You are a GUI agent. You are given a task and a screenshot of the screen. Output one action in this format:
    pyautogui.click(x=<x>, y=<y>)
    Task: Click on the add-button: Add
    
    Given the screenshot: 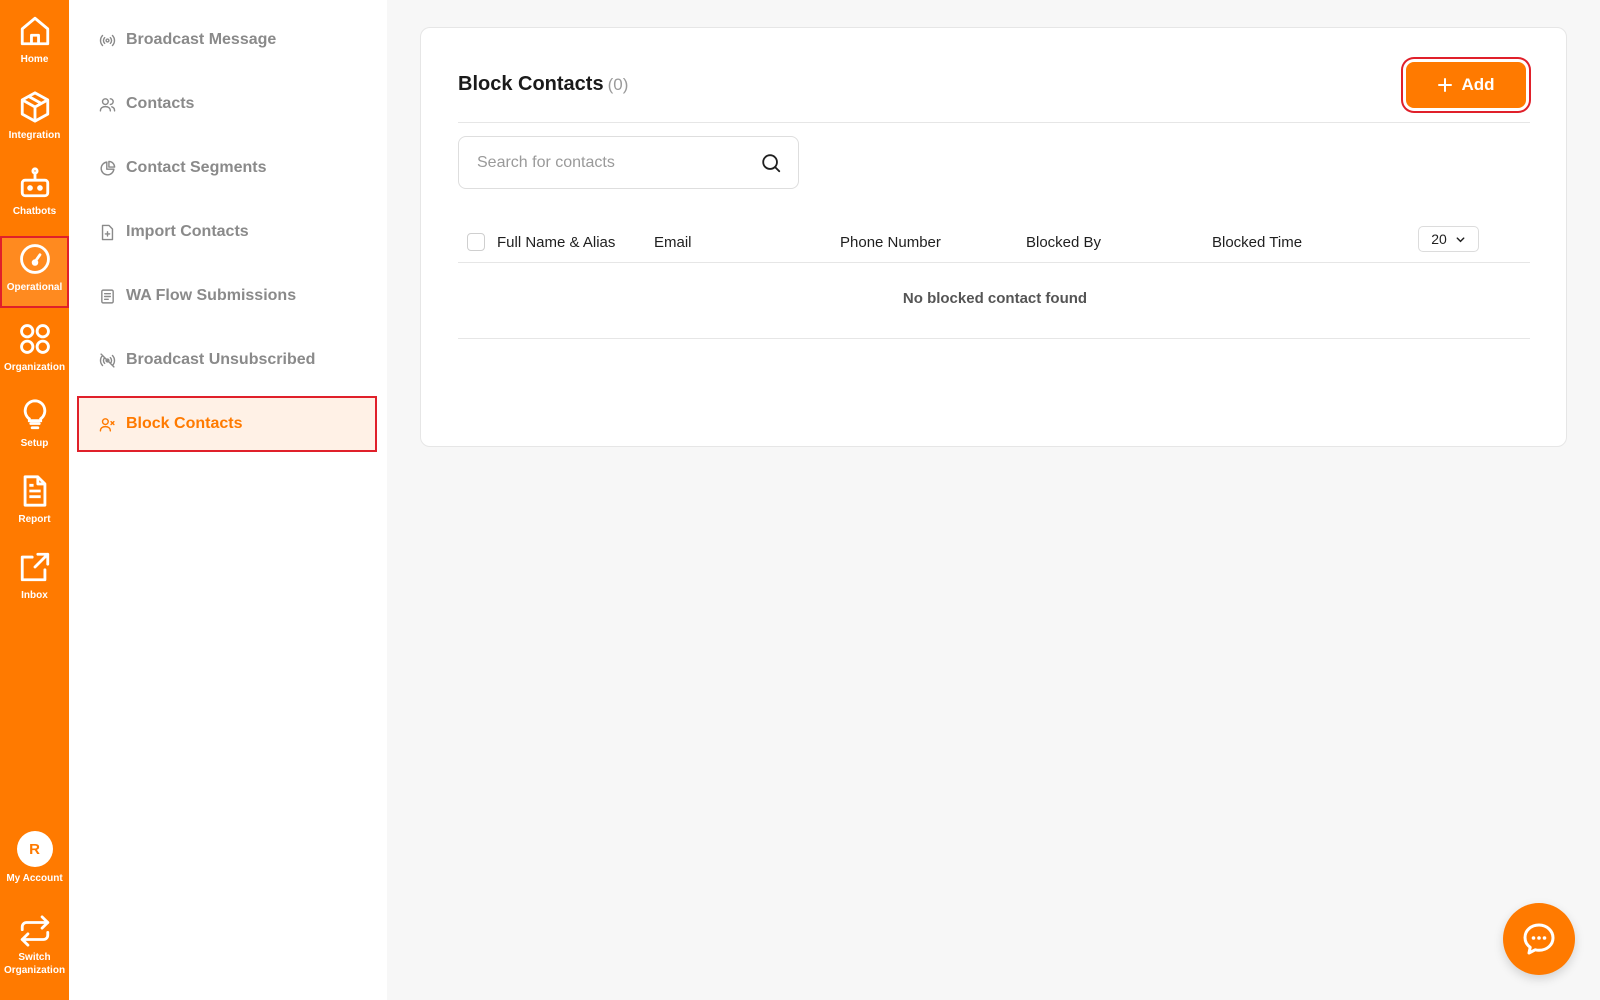 What is the action you would take?
    pyautogui.click(x=1466, y=85)
    